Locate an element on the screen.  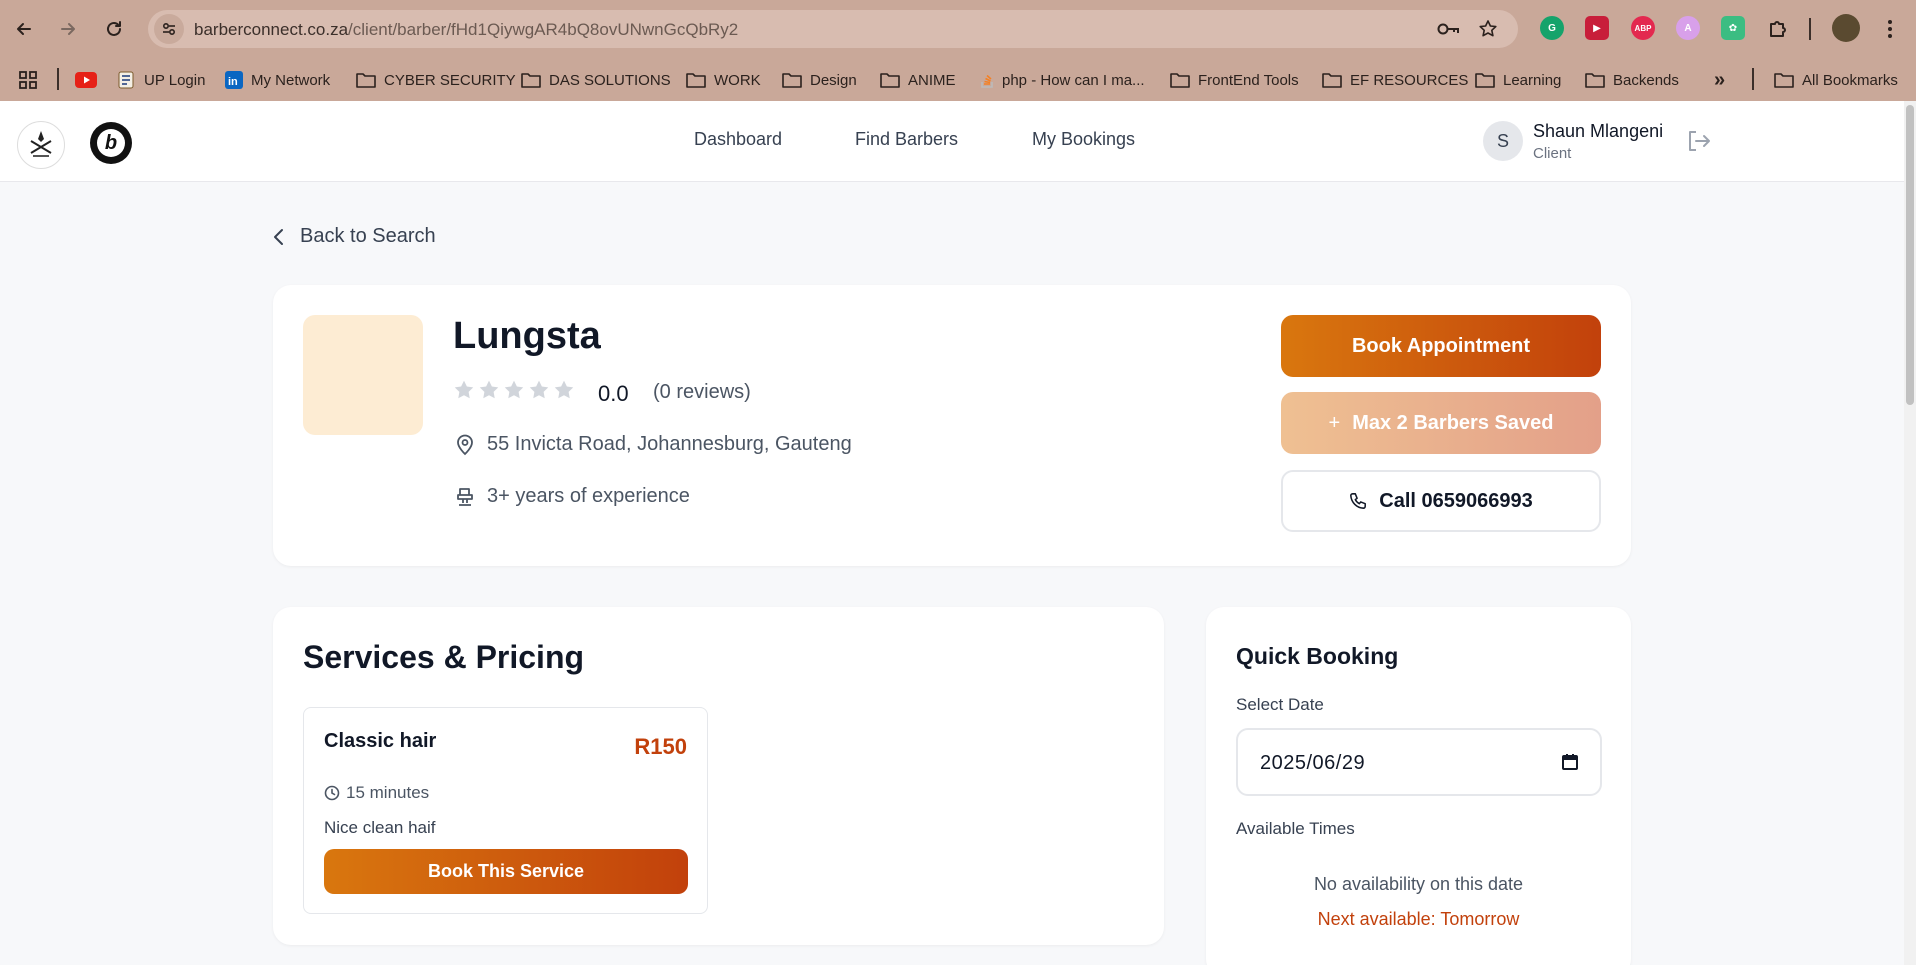
bookmarks-overflow-chevron-icon: » is located at coordinates (1719, 80).